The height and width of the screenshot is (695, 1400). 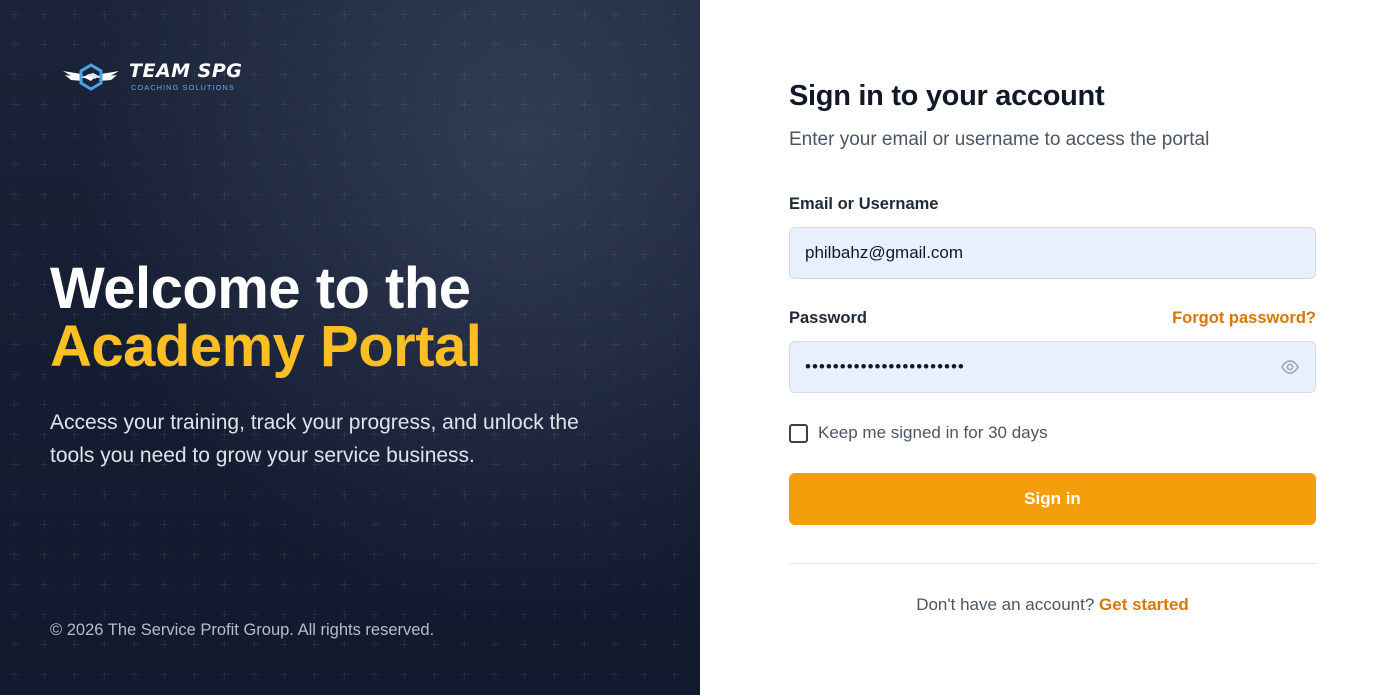 I want to click on password-value: •••••••••••••••••••••••, so click(x=885, y=366).